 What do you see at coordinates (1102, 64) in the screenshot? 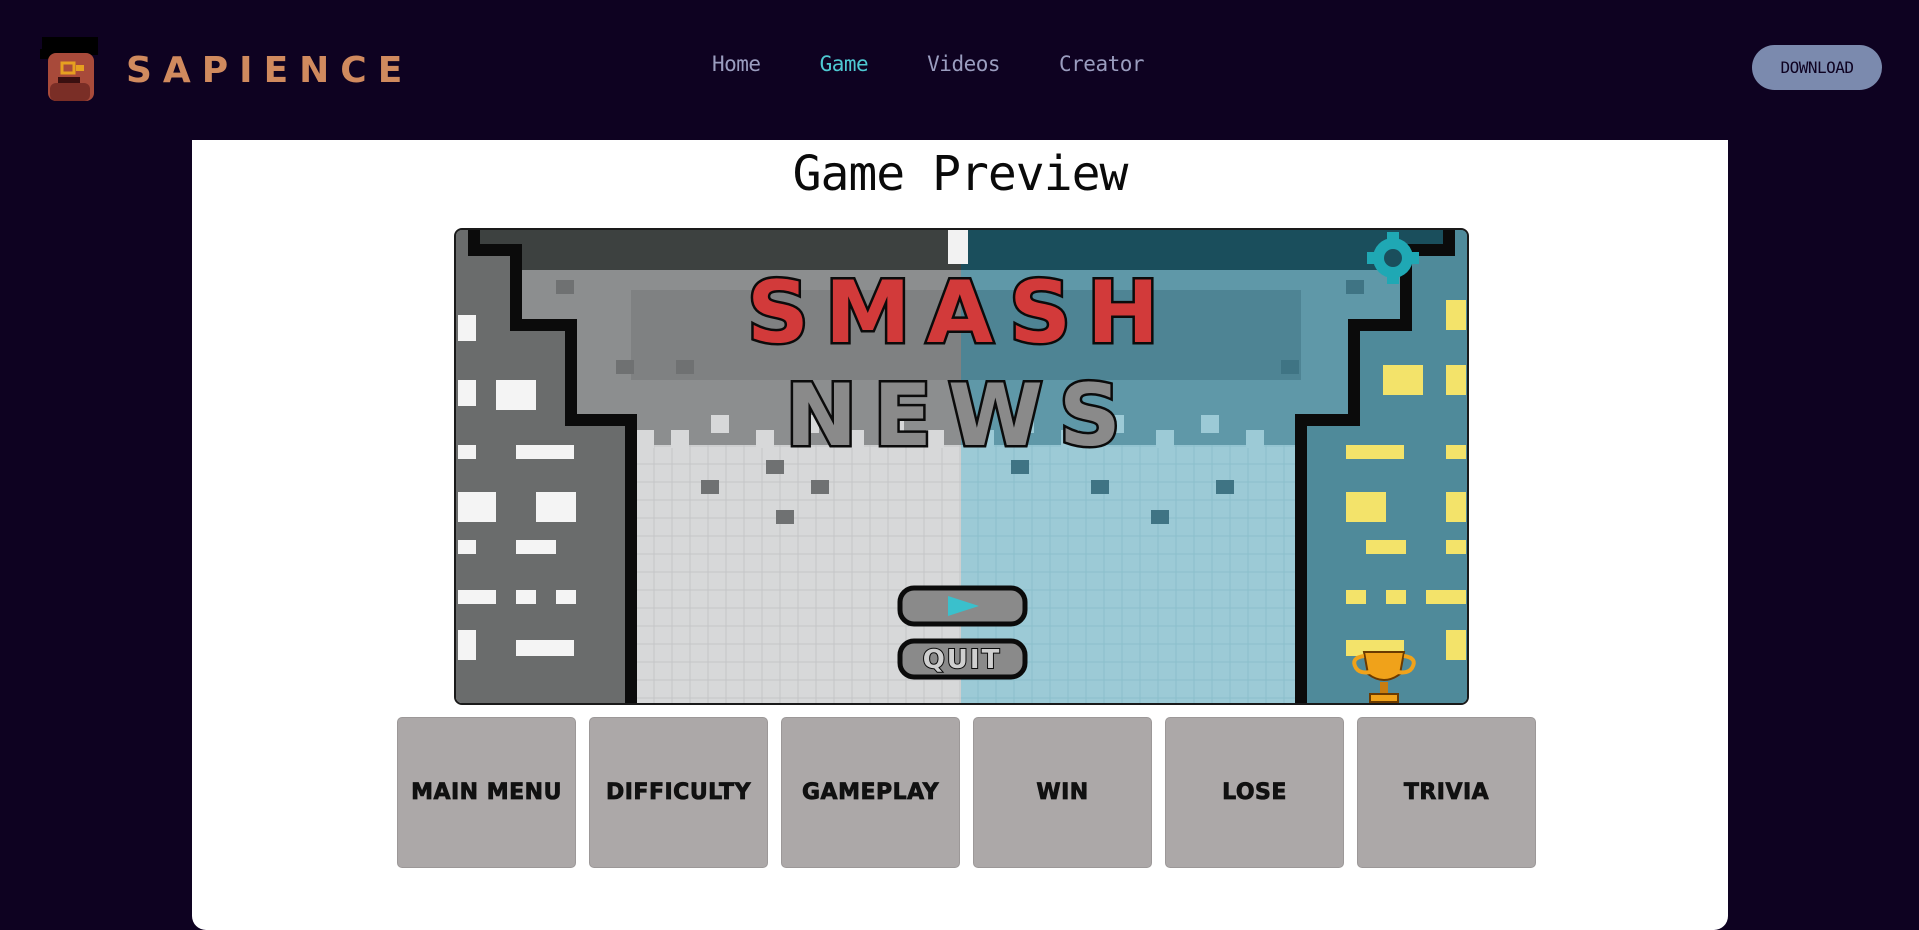
I see `nav-creator: Creator` at bounding box center [1102, 64].